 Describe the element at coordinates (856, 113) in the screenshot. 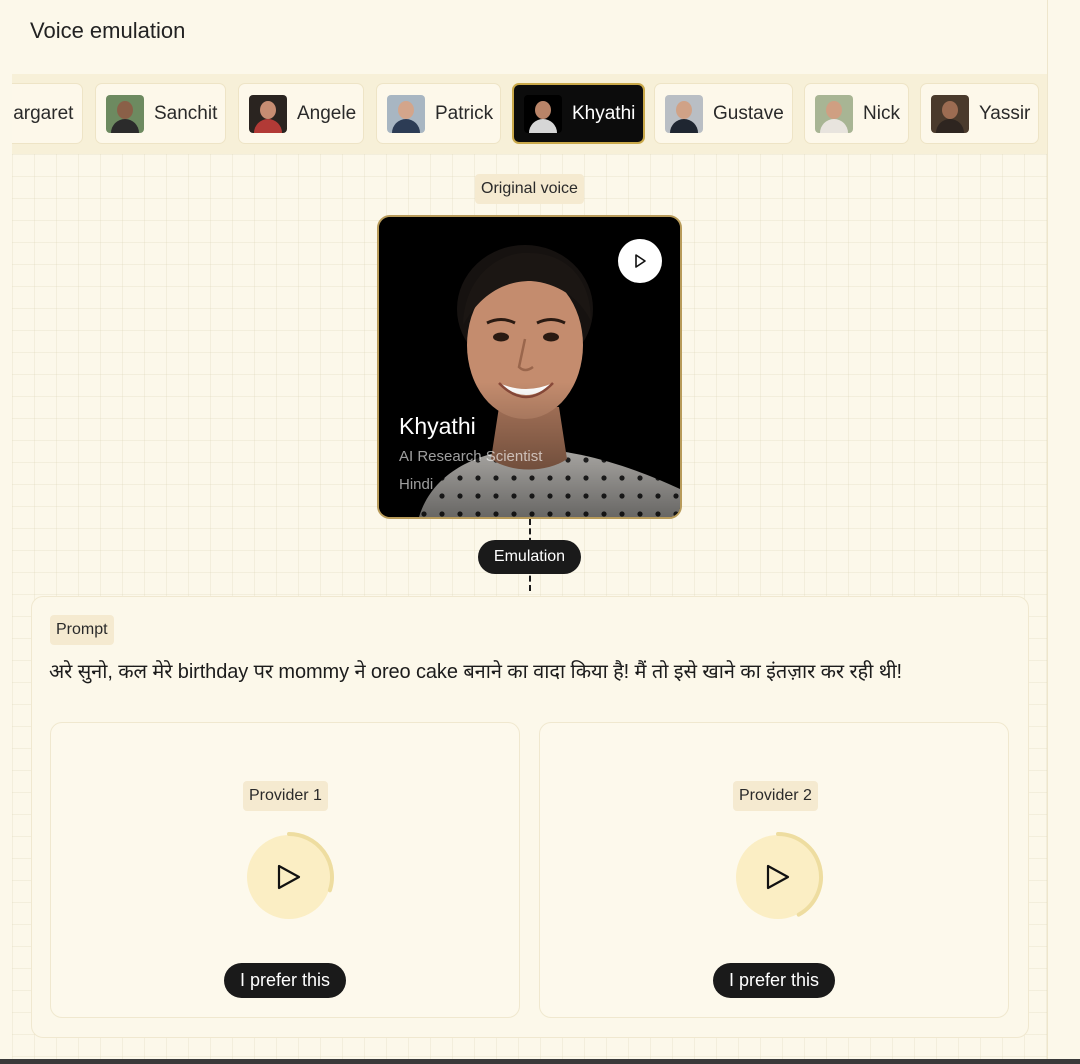

I see `voice-tab-nick: Nick` at that location.